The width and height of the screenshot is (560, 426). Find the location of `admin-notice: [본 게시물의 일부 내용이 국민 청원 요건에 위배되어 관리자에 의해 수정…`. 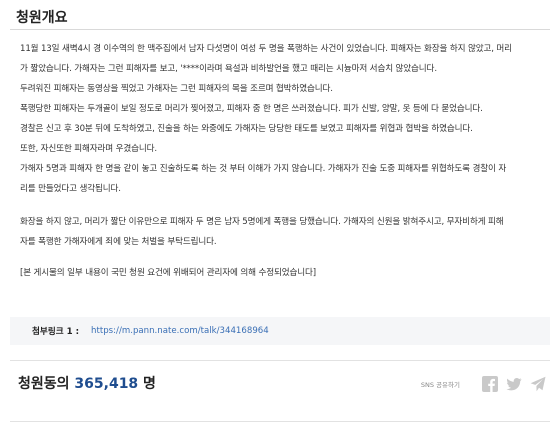

admin-notice: [본 게시물의 일부 내용이 국민 청원 요건에 위배되어 관리자에 의해 수정… is located at coordinates (168, 273).